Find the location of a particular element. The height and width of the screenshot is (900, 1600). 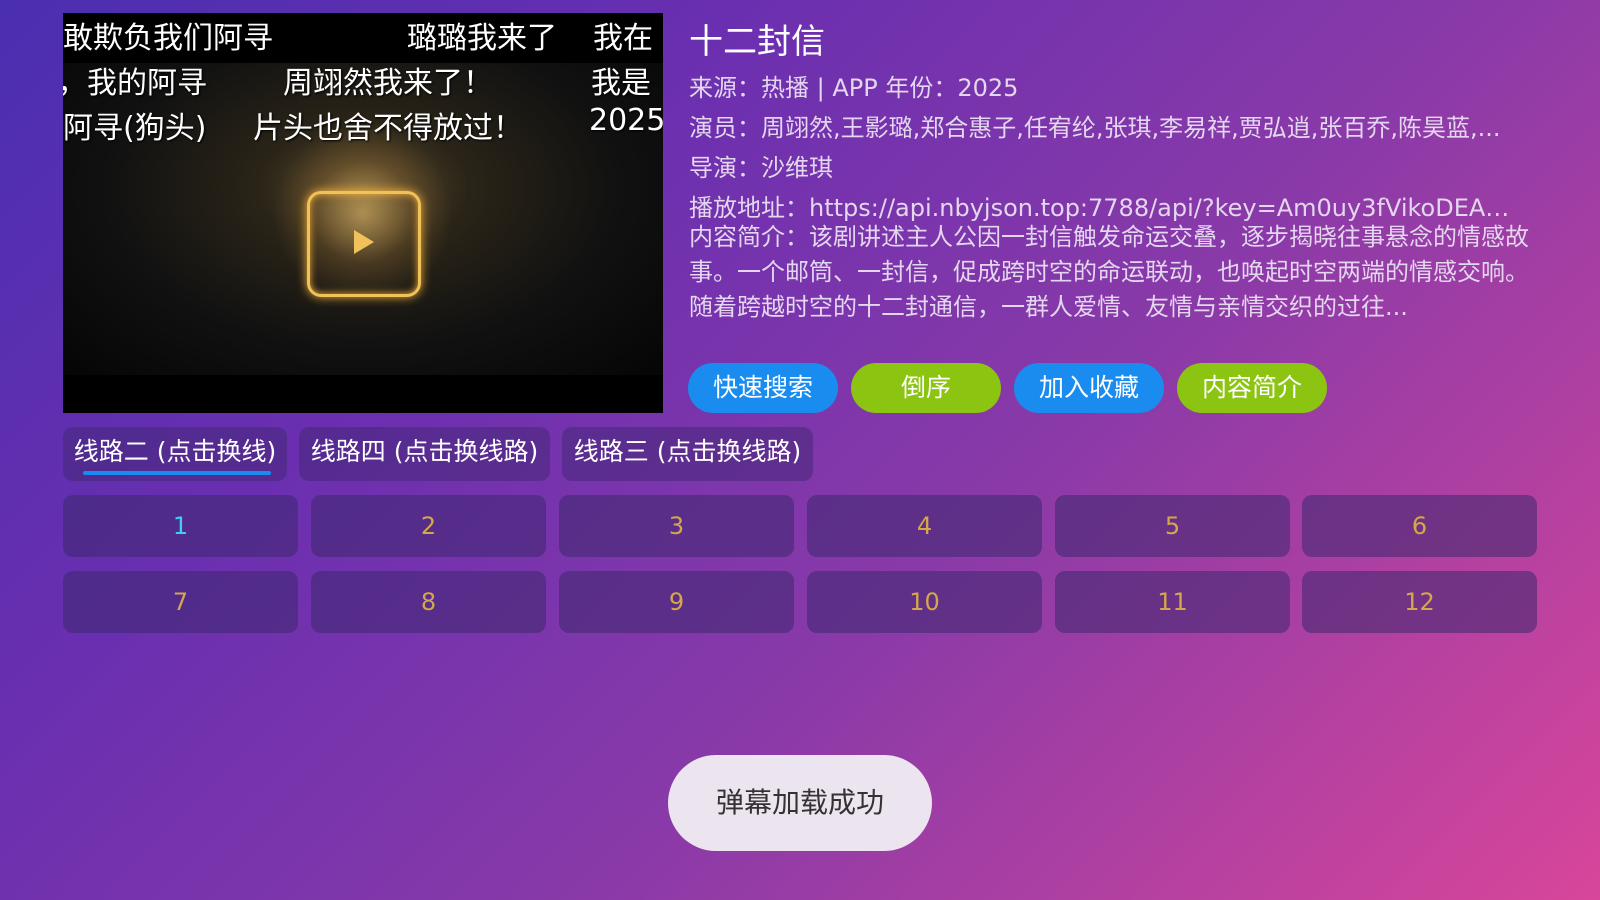

episode-button: 7 is located at coordinates (180, 602).